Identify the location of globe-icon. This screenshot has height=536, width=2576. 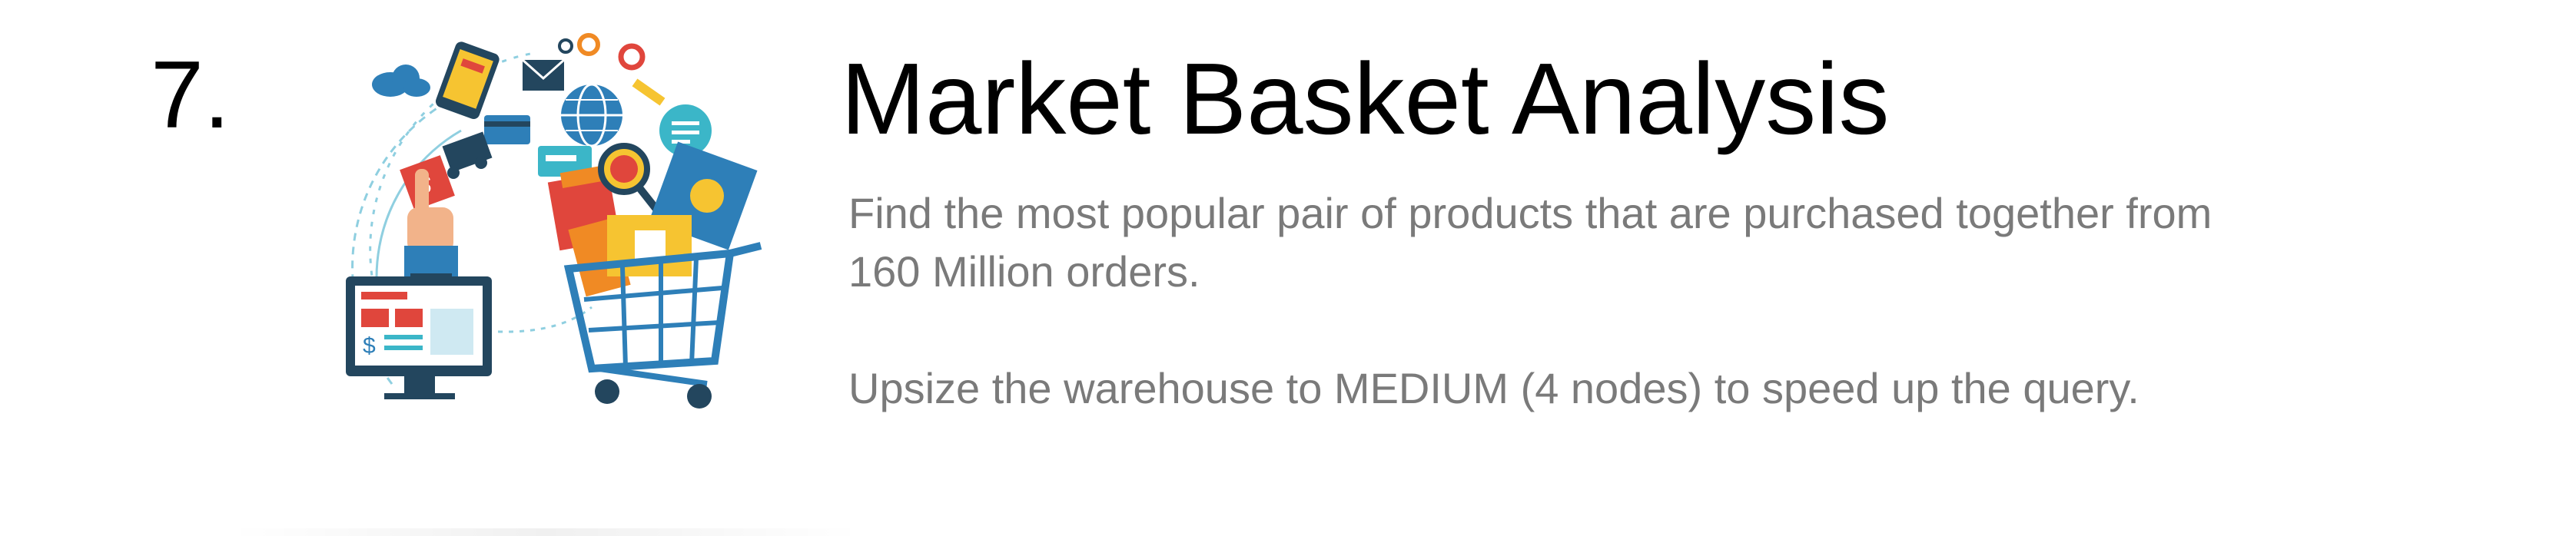
(591, 115).